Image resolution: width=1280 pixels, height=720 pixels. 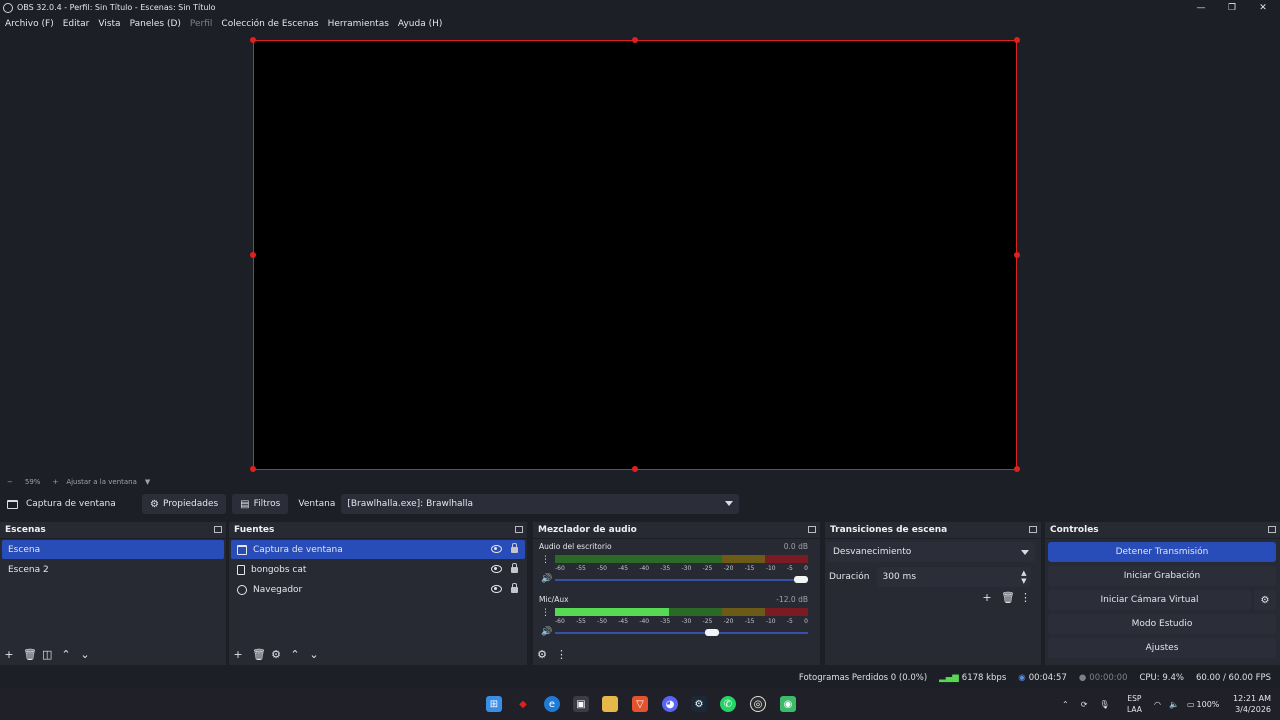 I want to click on scene-filters-button: ◫, so click(x=47, y=654).